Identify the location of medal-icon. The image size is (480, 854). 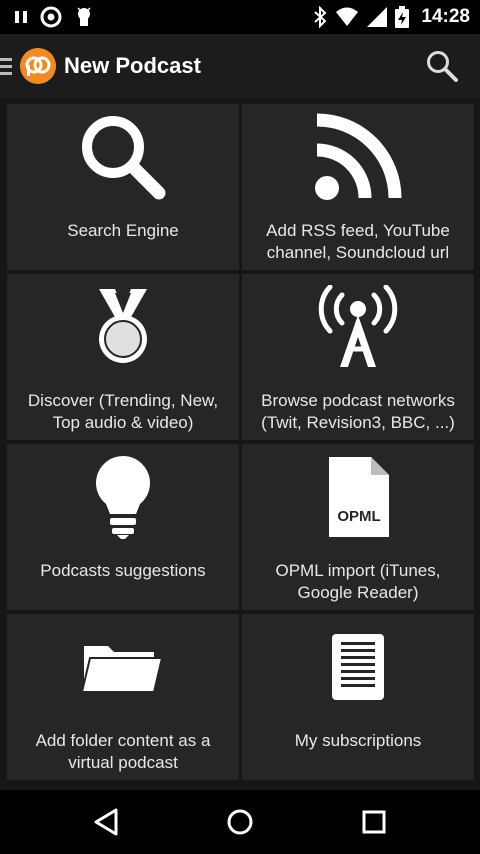
(123, 326).